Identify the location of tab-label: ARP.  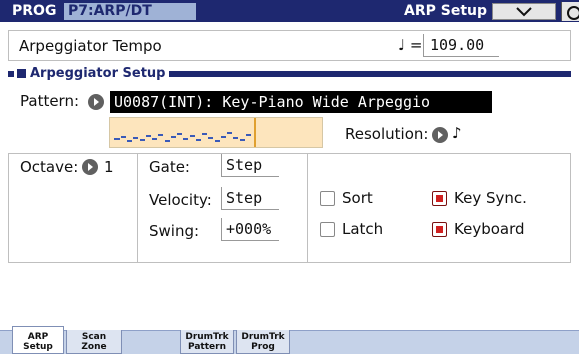
(38, 337).